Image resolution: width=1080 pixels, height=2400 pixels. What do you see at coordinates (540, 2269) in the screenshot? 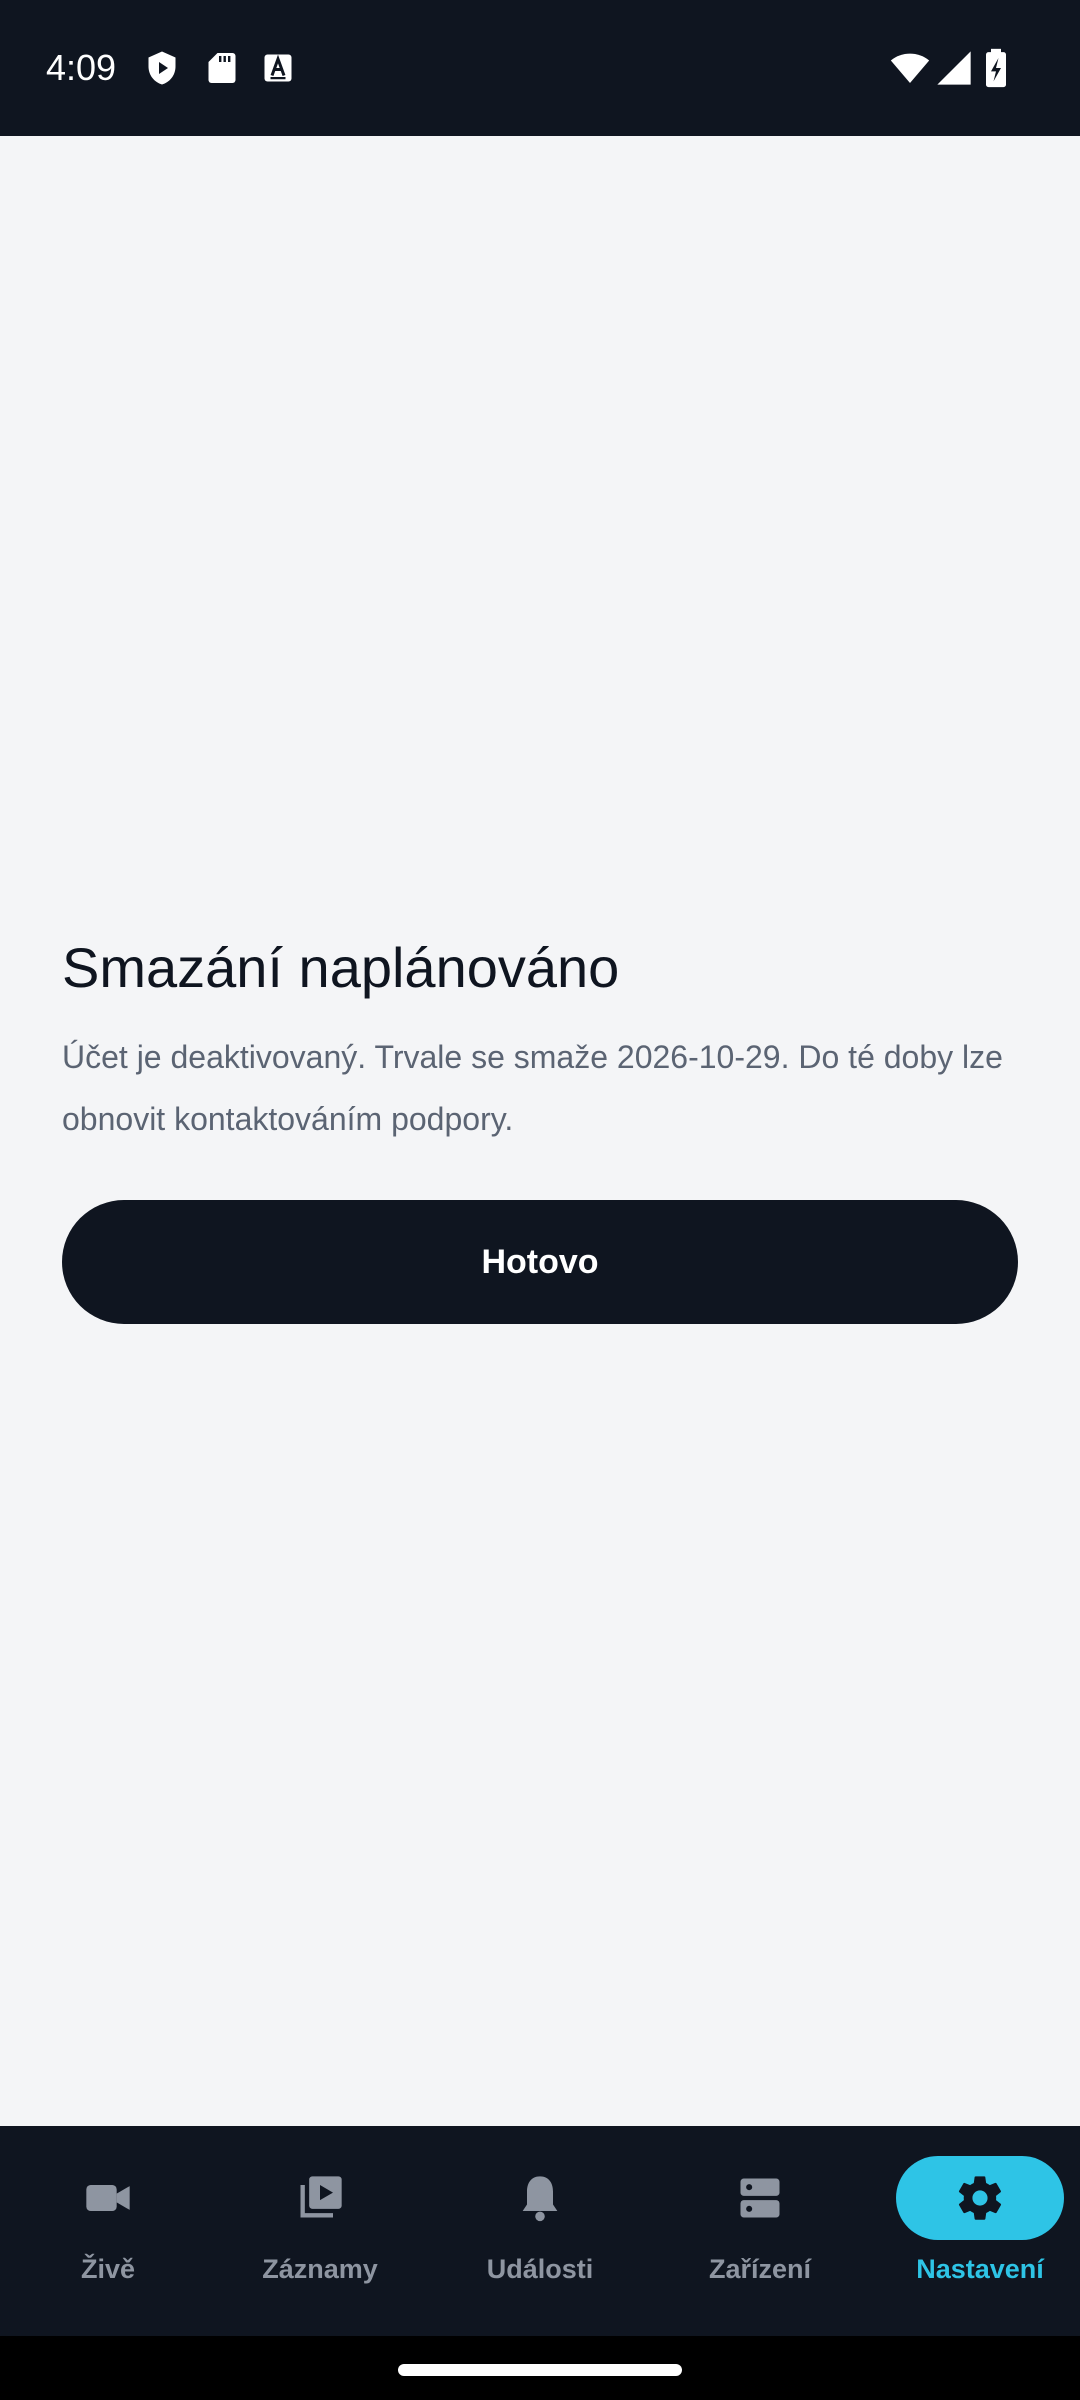
I see `nav-label: Události` at bounding box center [540, 2269].